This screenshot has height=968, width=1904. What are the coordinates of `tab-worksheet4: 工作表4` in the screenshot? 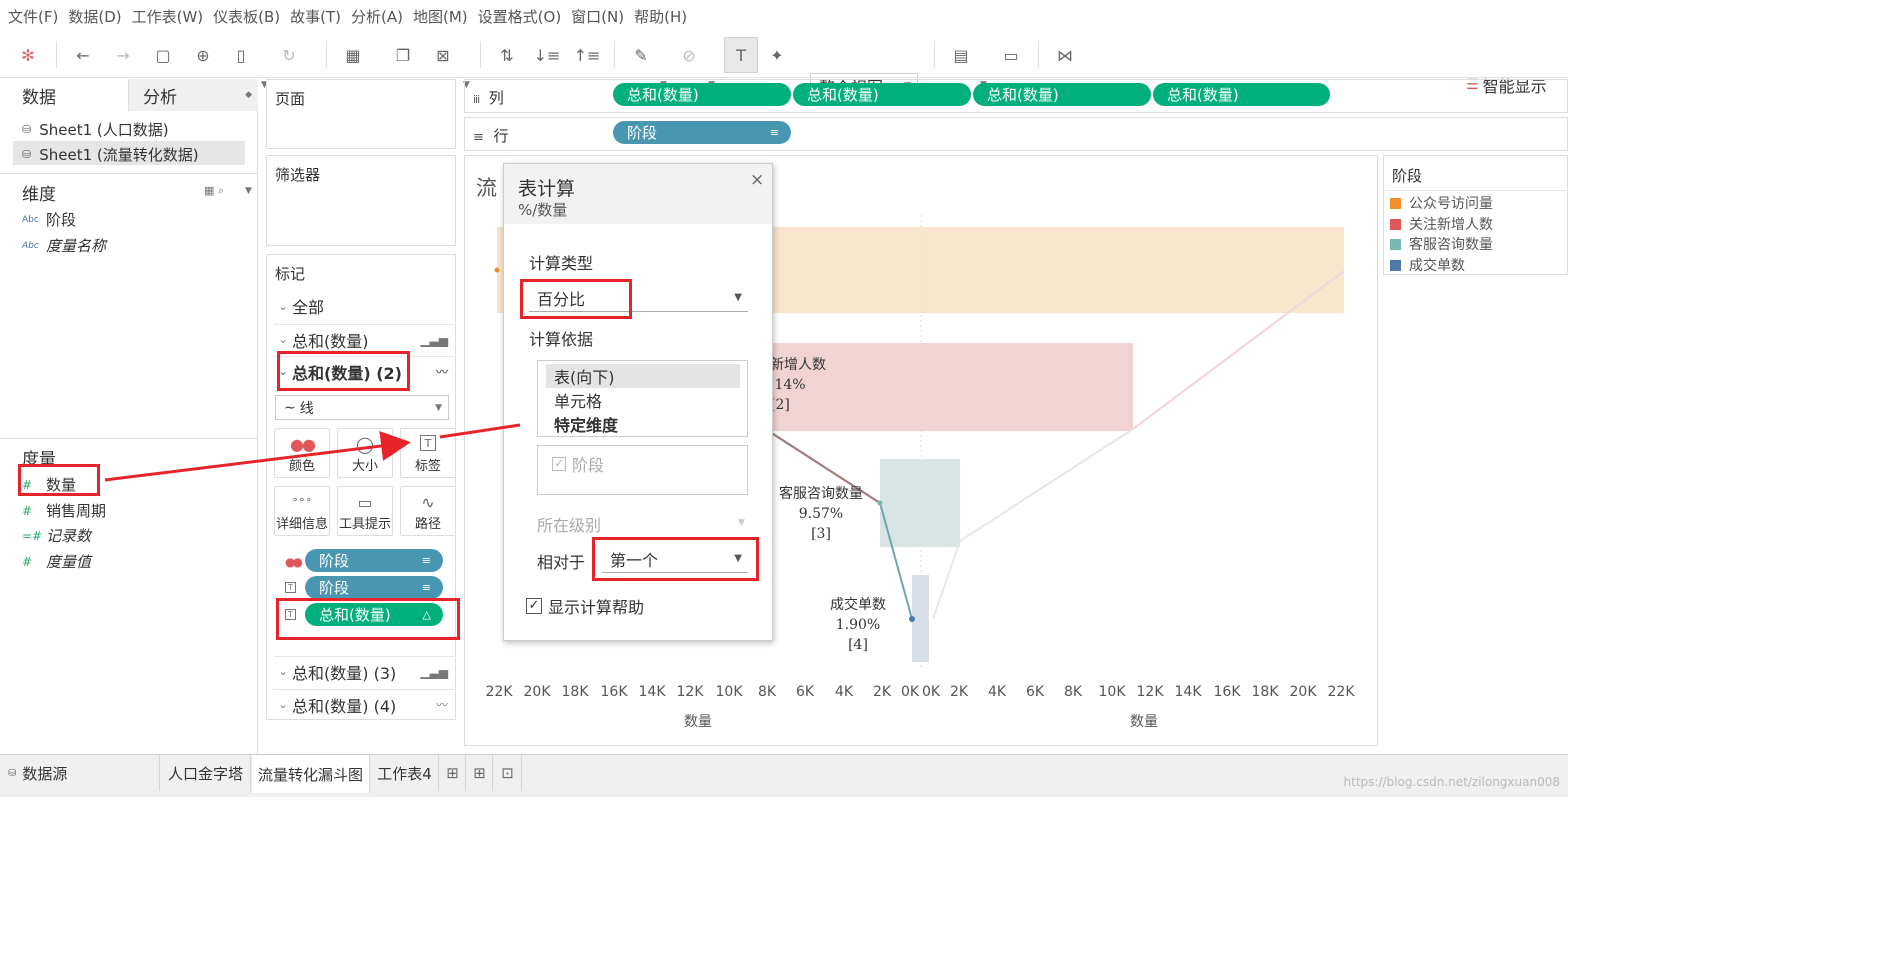 It's located at (405, 773).